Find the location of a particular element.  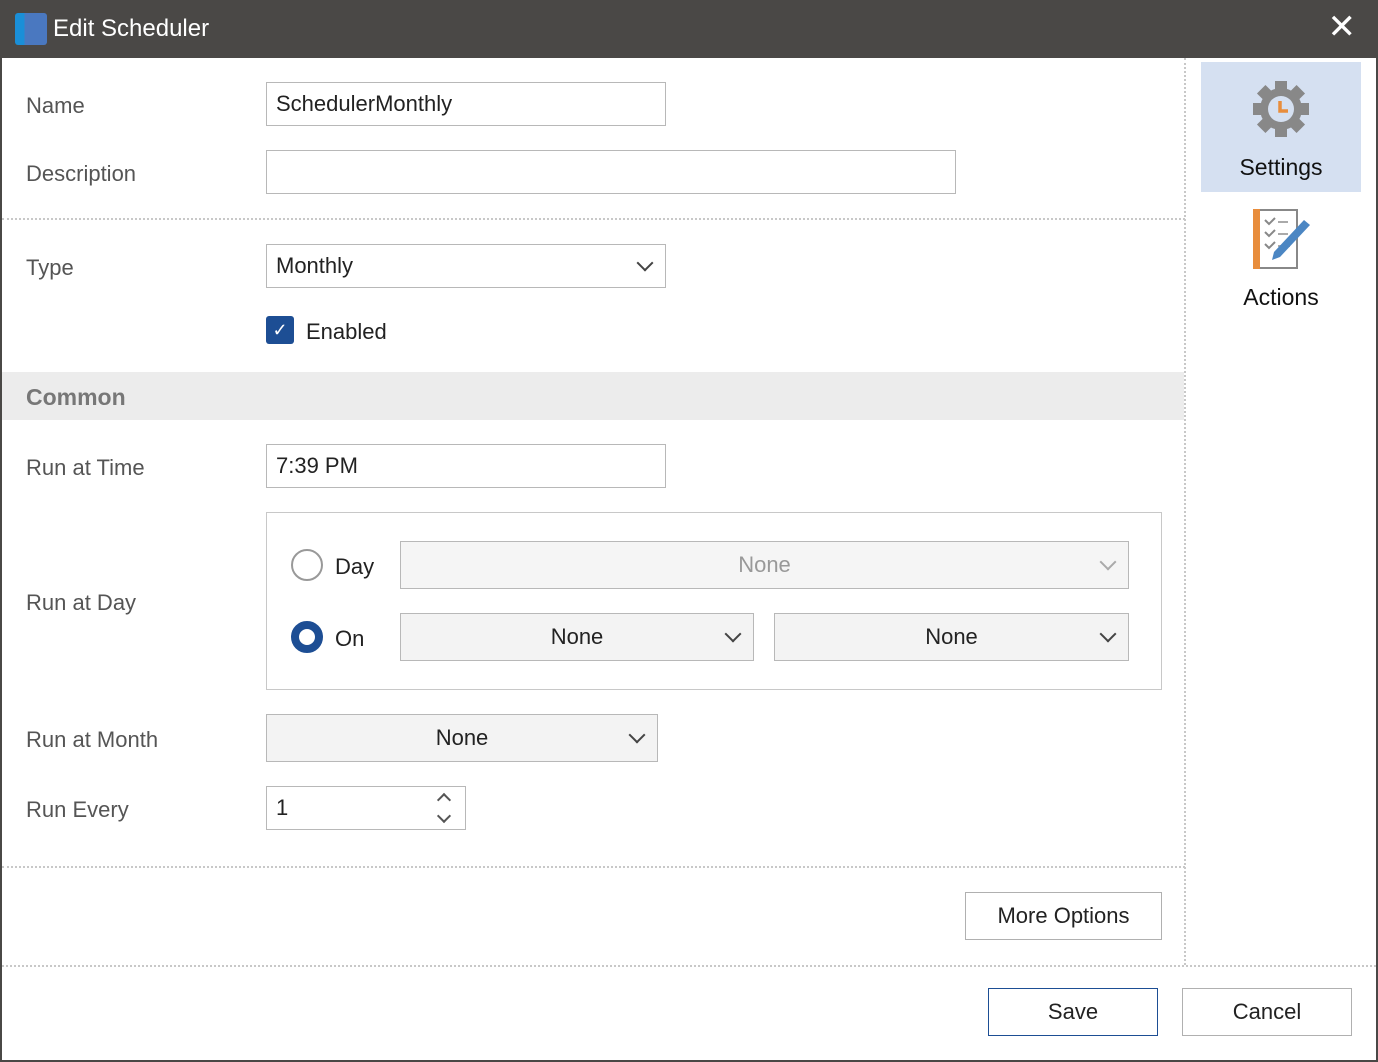

day-radio is located at coordinates (307, 565).